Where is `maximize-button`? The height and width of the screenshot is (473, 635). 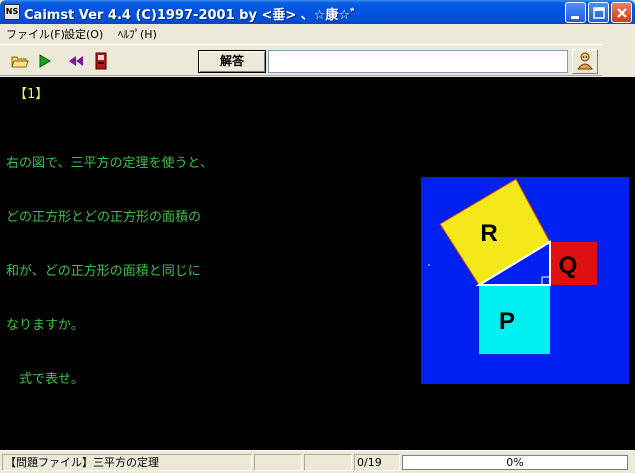
maximize-button is located at coordinates (598, 12).